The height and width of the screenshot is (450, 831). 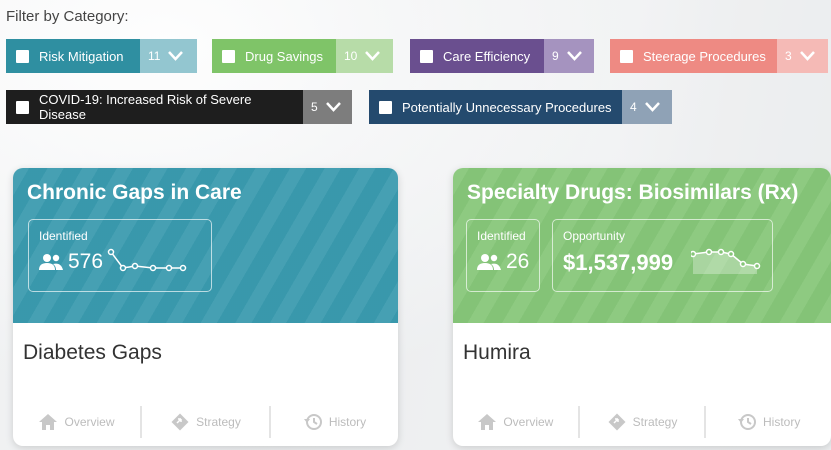 I want to click on count-value: 5, so click(x=314, y=107).